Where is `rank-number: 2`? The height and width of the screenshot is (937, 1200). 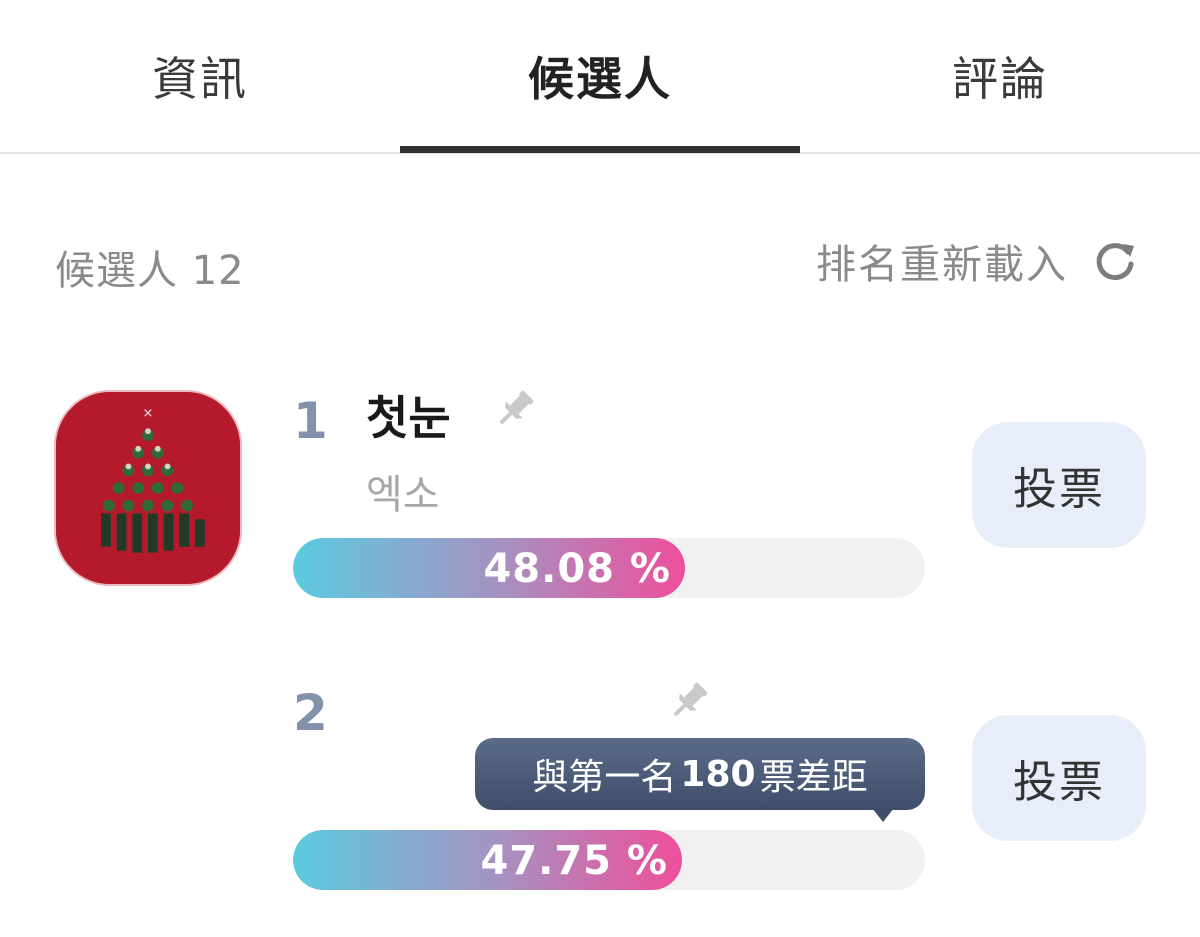
rank-number: 2 is located at coordinates (310, 713).